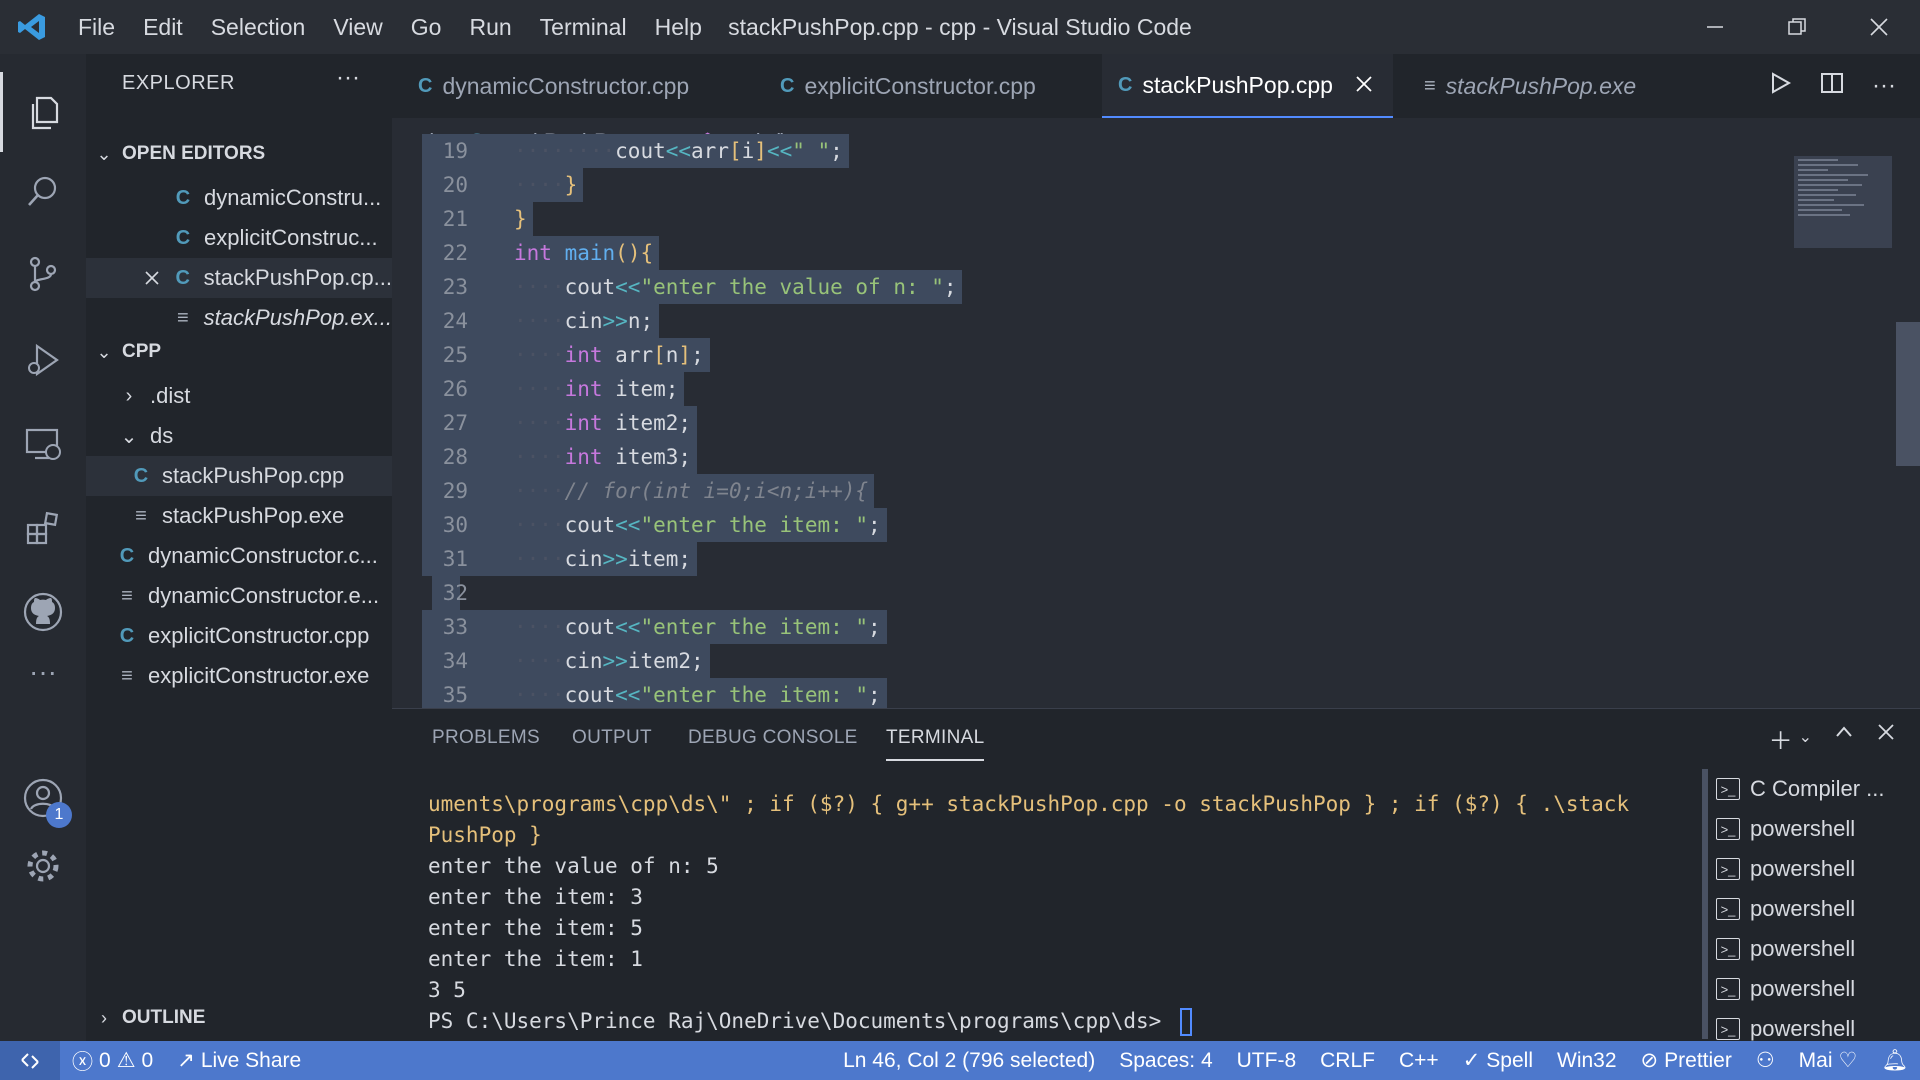  What do you see at coordinates (1805, 738) in the screenshot?
I see `chevron-down-icon: ⌄` at bounding box center [1805, 738].